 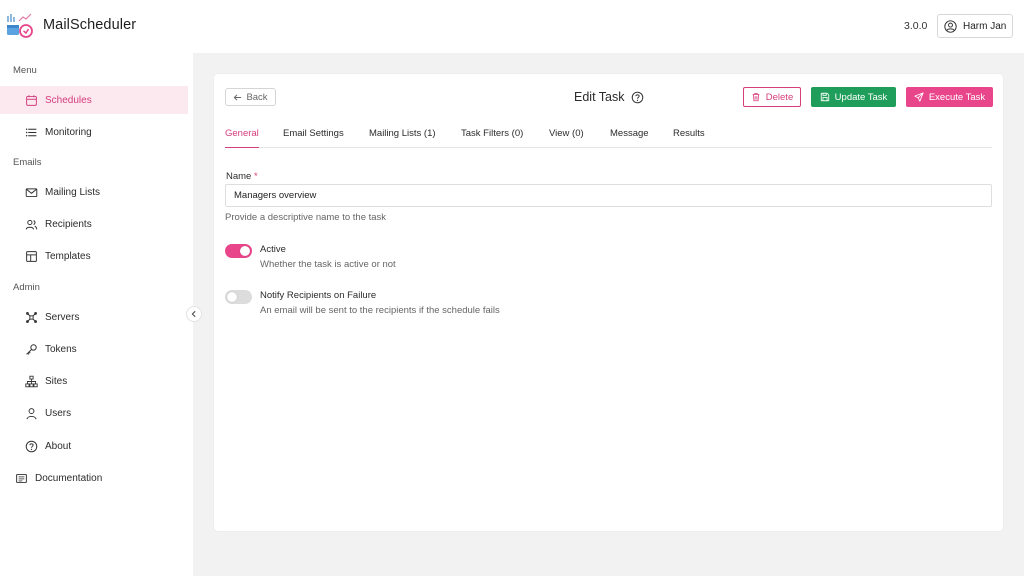 I want to click on sidebar-section-menu: Menu, so click(x=25, y=70).